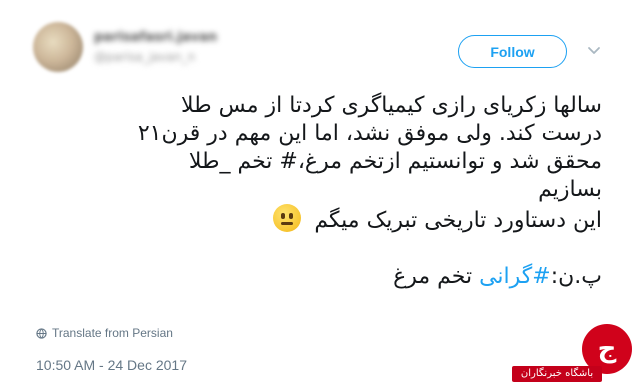  Describe the element at coordinates (594, 50) in the screenshot. I see `chevron-down-icon` at that location.